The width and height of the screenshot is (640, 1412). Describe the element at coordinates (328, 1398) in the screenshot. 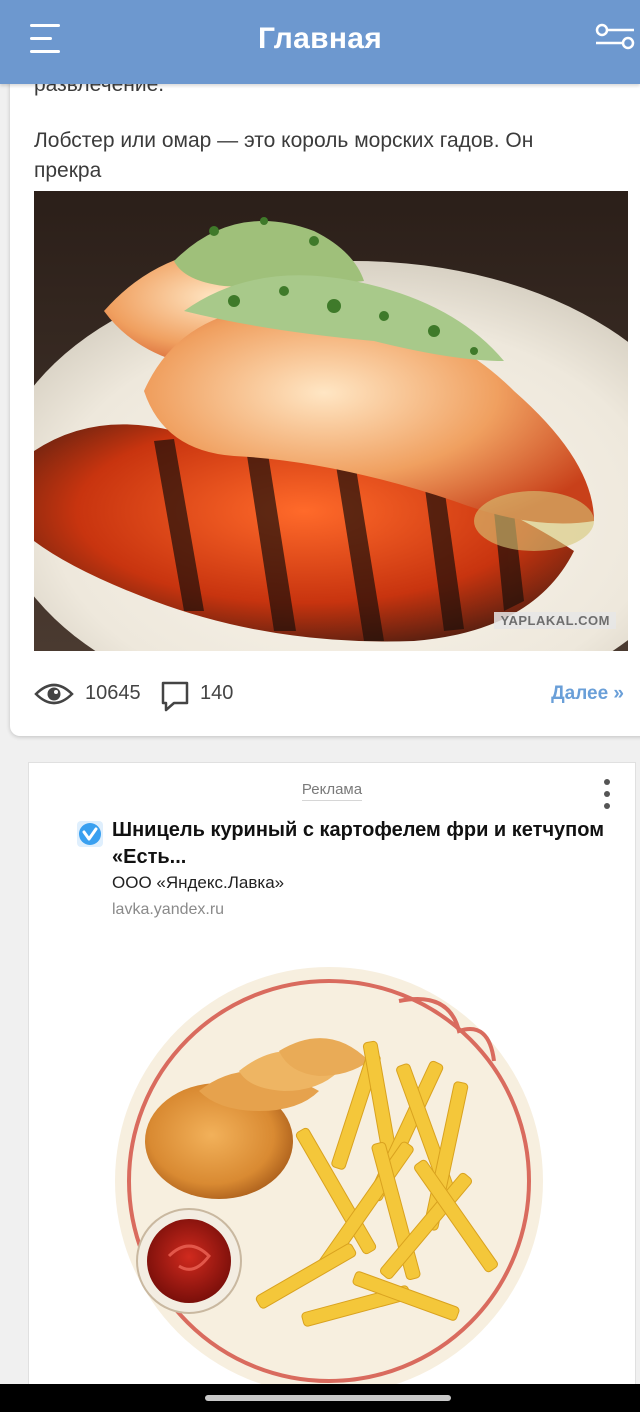

I see `home-gesture-handle` at that location.